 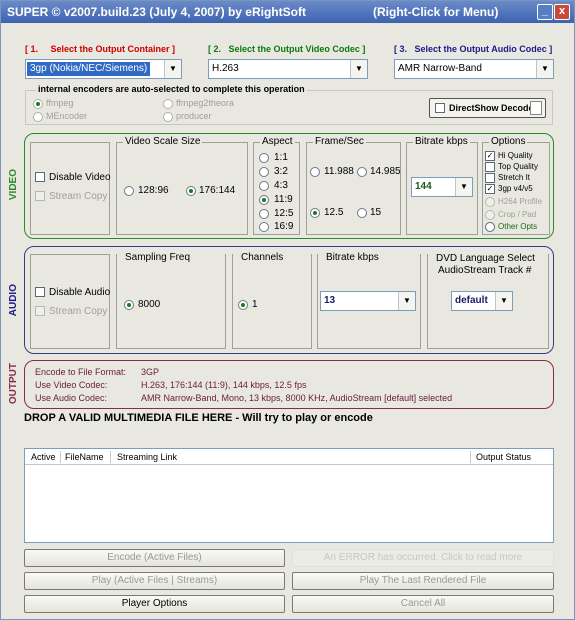 I want to click on audio-stream-copy-label: Stream Copy, so click(x=78, y=311).